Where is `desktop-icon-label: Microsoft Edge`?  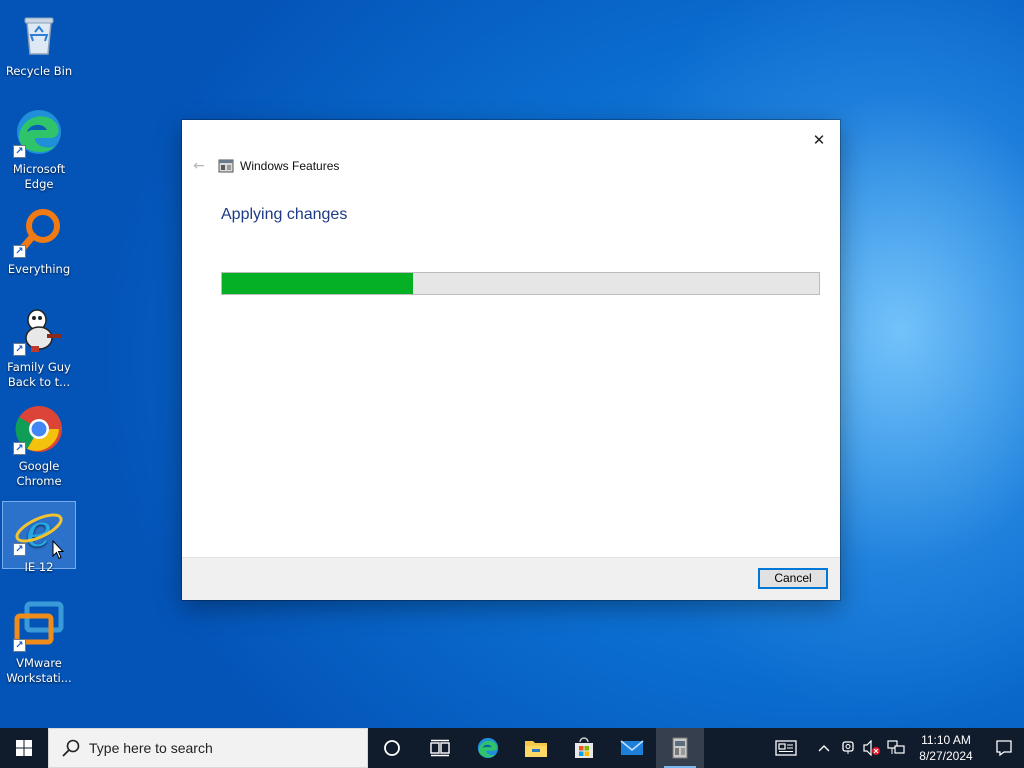
desktop-icon-label: Microsoft Edge is located at coordinates (39, 176).